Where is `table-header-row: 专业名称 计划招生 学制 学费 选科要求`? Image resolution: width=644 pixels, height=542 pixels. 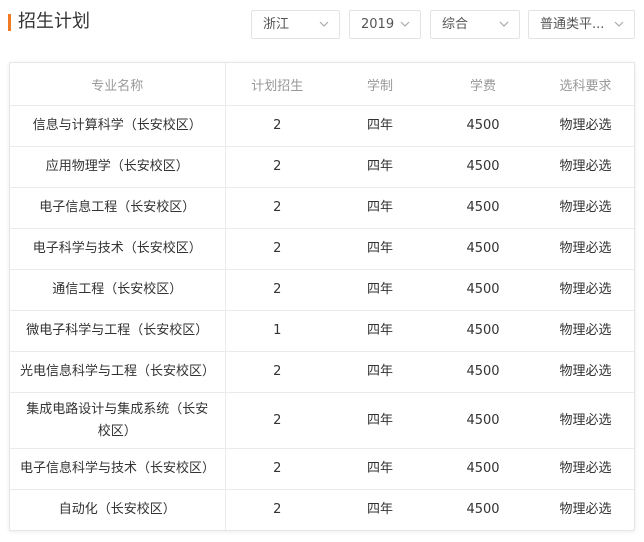 table-header-row: 专业名称 计划招生 学制 学费 选科要求 is located at coordinates (322, 84).